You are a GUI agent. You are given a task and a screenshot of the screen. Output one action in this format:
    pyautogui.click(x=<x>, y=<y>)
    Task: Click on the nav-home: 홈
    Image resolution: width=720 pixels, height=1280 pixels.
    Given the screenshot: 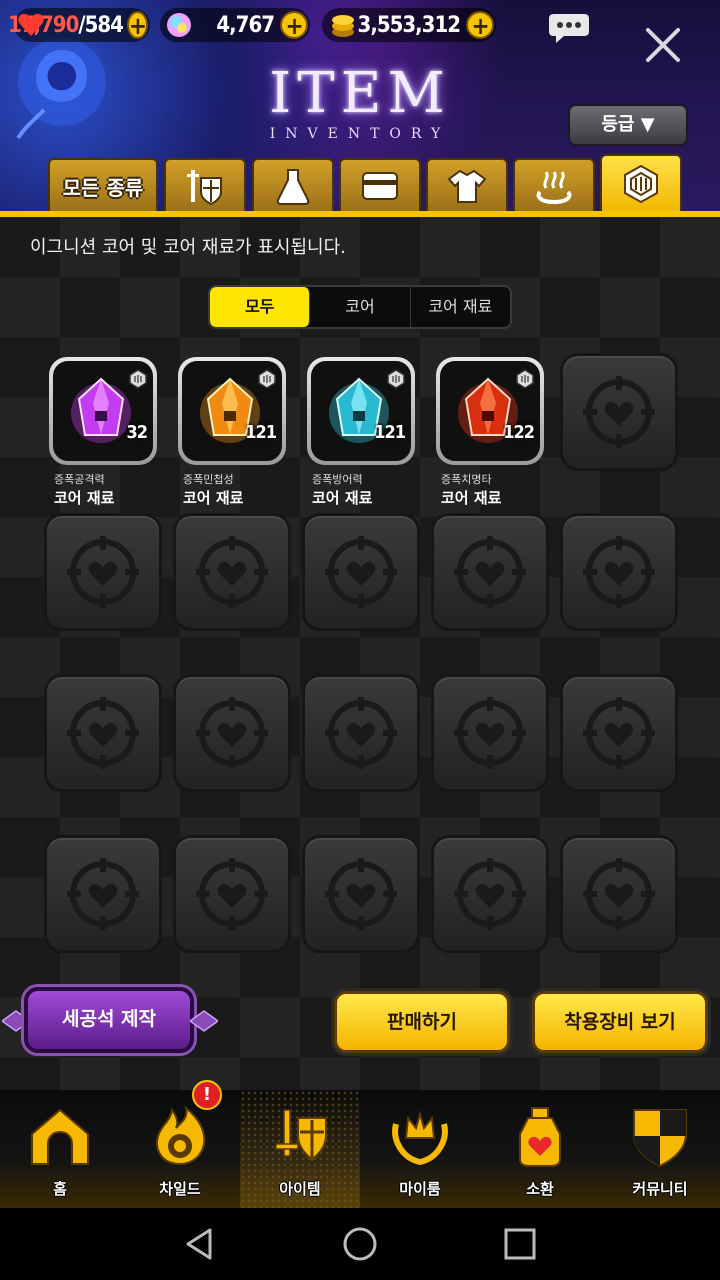 What is the action you would take?
    pyautogui.click(x=60, y=1149)
    